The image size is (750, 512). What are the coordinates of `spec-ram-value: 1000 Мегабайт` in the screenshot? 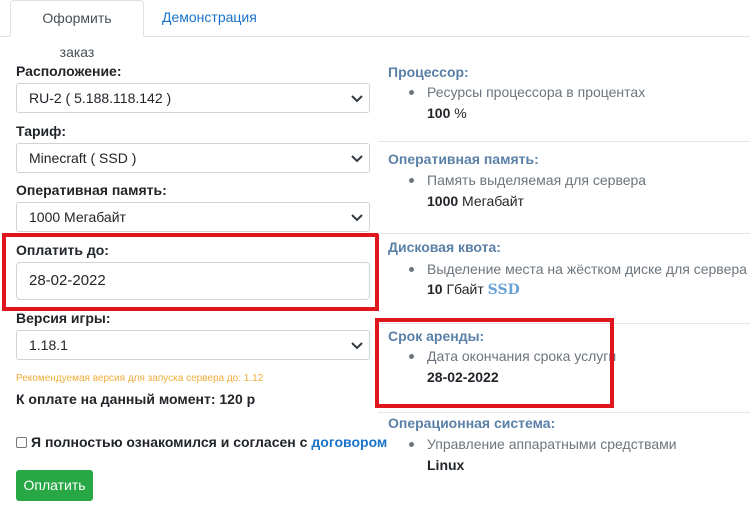 It's located at (475, 201).